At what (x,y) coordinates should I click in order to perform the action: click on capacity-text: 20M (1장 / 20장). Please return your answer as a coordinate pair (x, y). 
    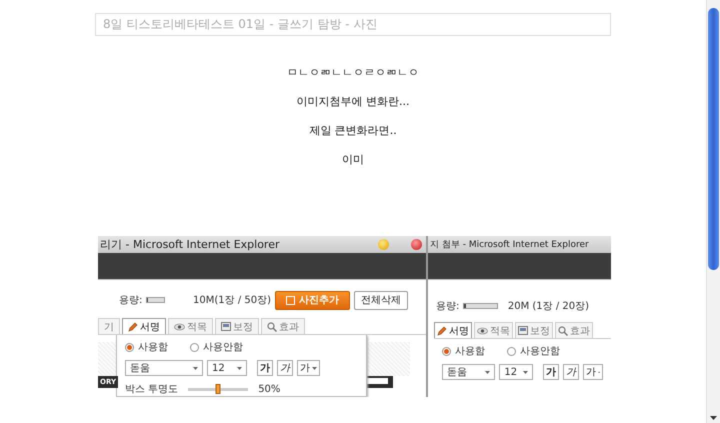
    Looking at the image, I should click on (548, 306).